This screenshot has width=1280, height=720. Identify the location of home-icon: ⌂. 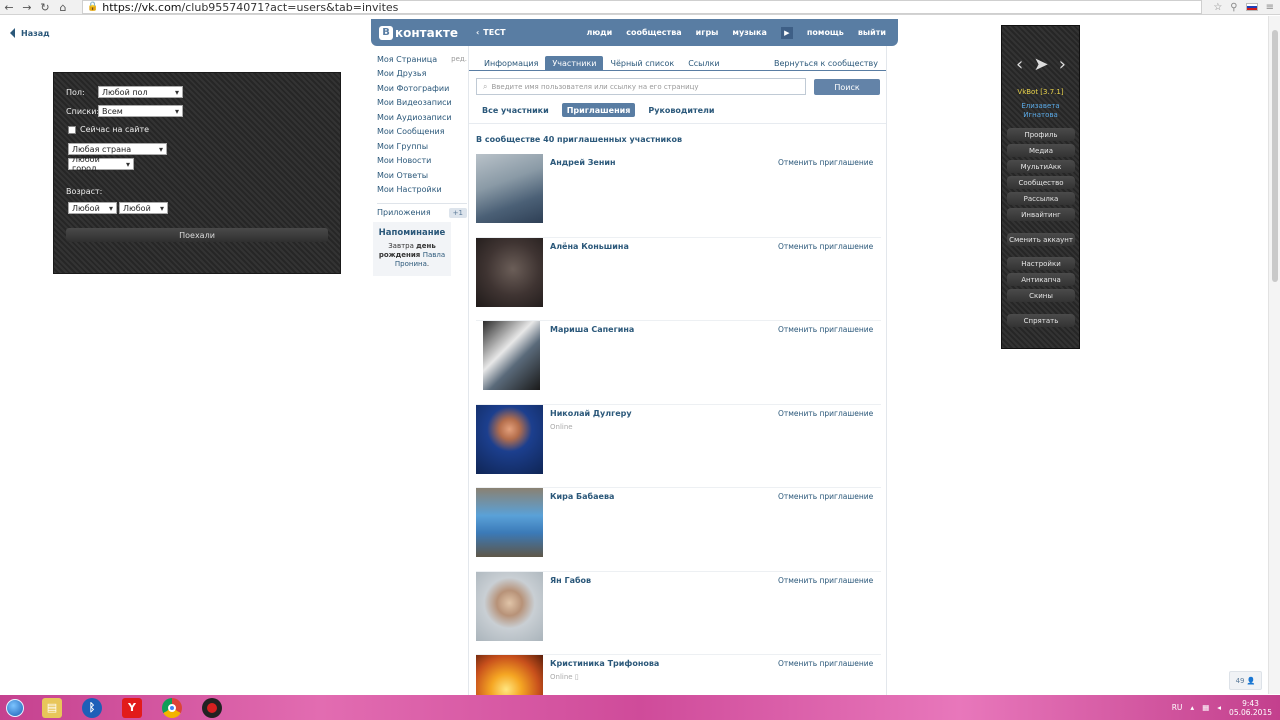
(63, 7).